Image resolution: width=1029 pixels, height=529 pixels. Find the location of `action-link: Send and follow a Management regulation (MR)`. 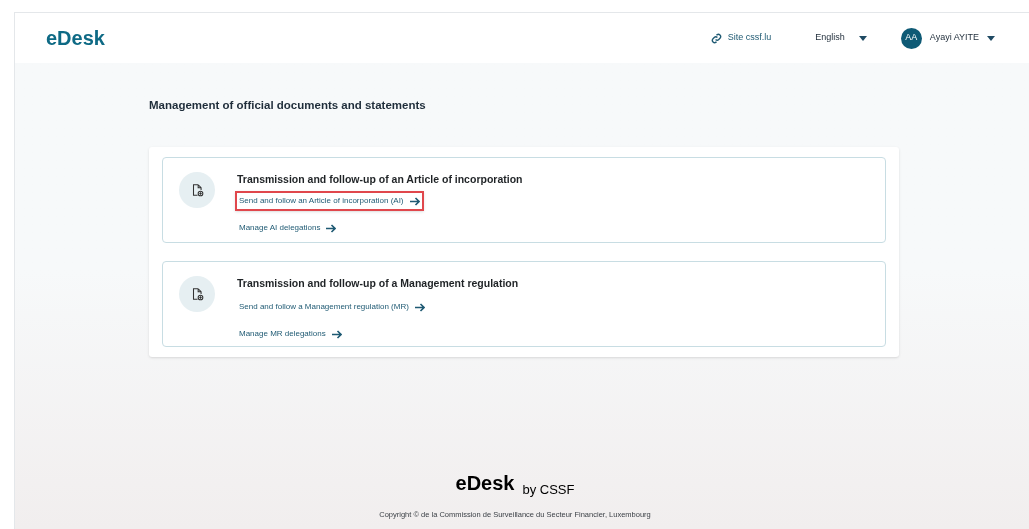

action-link: Send and follow a Management regulation (MR) is located at coordinates (332, 307).